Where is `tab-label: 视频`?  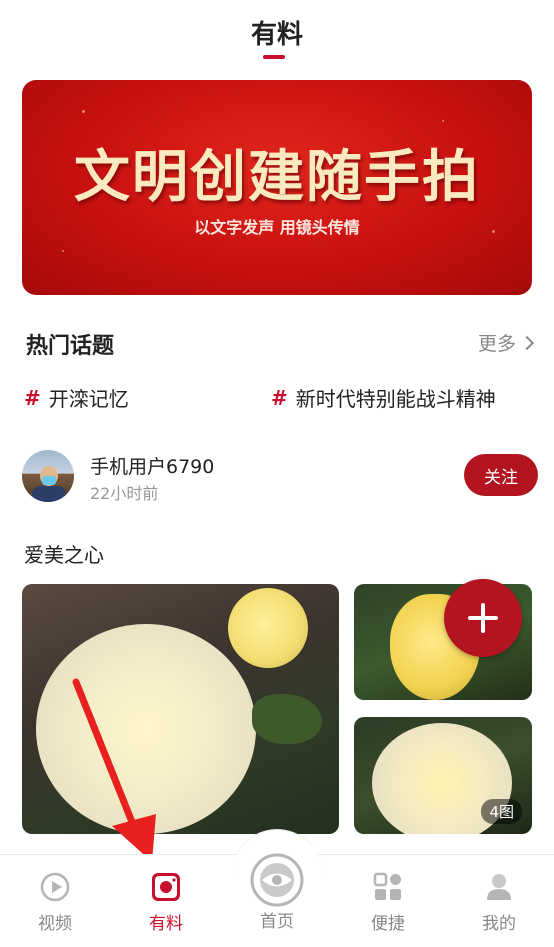 tab-label: 视频 is located at coordinates (55, 924).